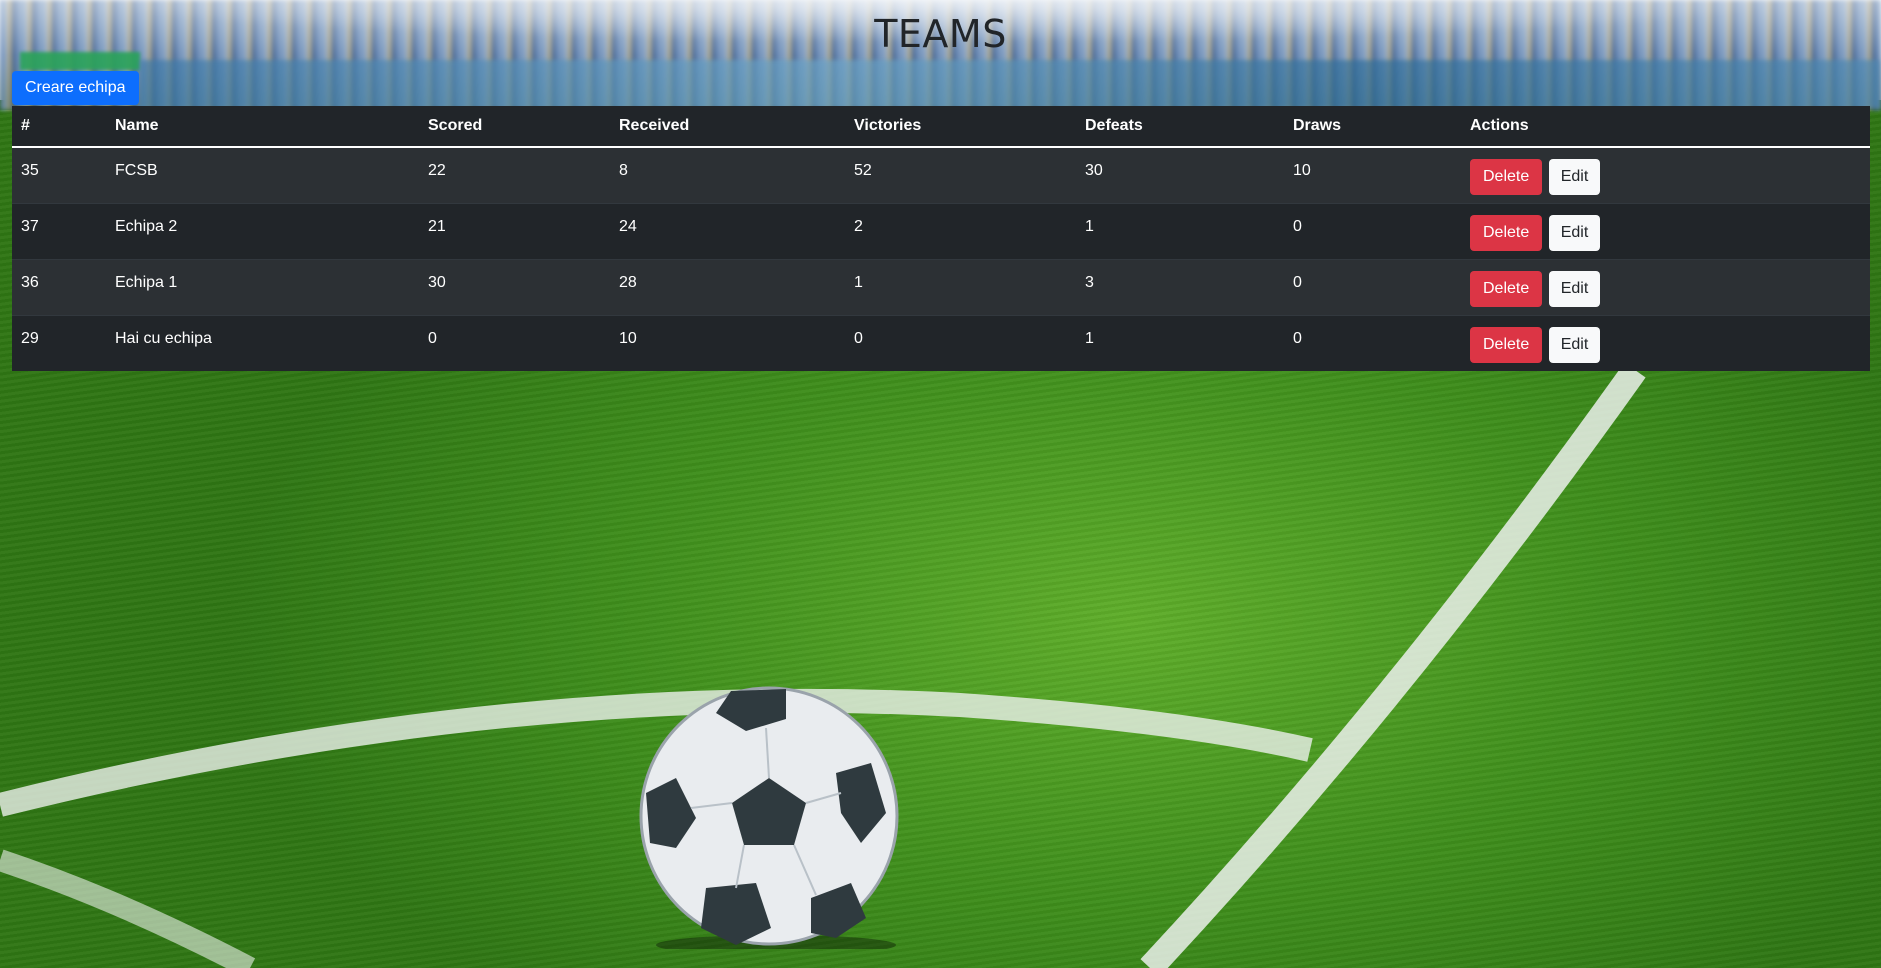 The height and width of the screenshot is (968, 1881). I want to click on page-title: TEAMS, so click(940, 34).